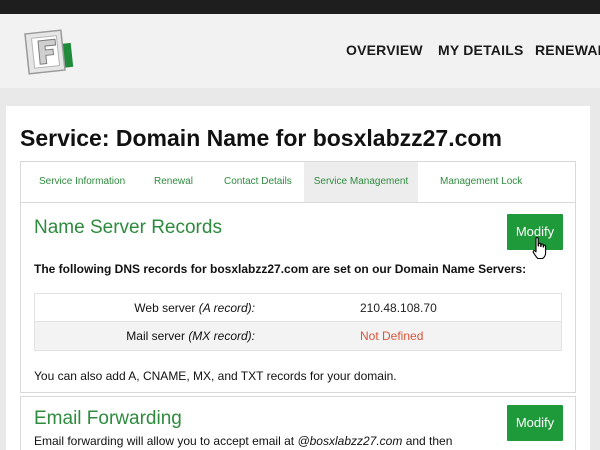 This screenshot has height=450, width=600. I want to click on nav-my-details: MY DETAILS, so click(481, 50).